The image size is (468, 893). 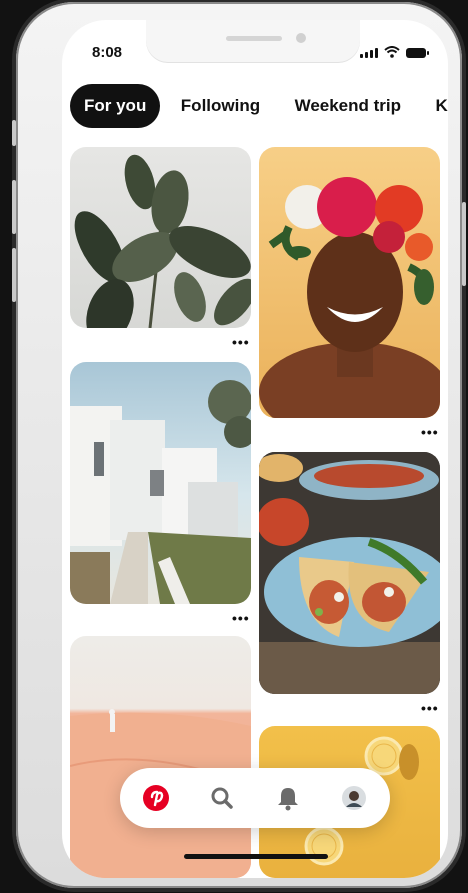 I want to click on house-image, so click(x=160, y=492).